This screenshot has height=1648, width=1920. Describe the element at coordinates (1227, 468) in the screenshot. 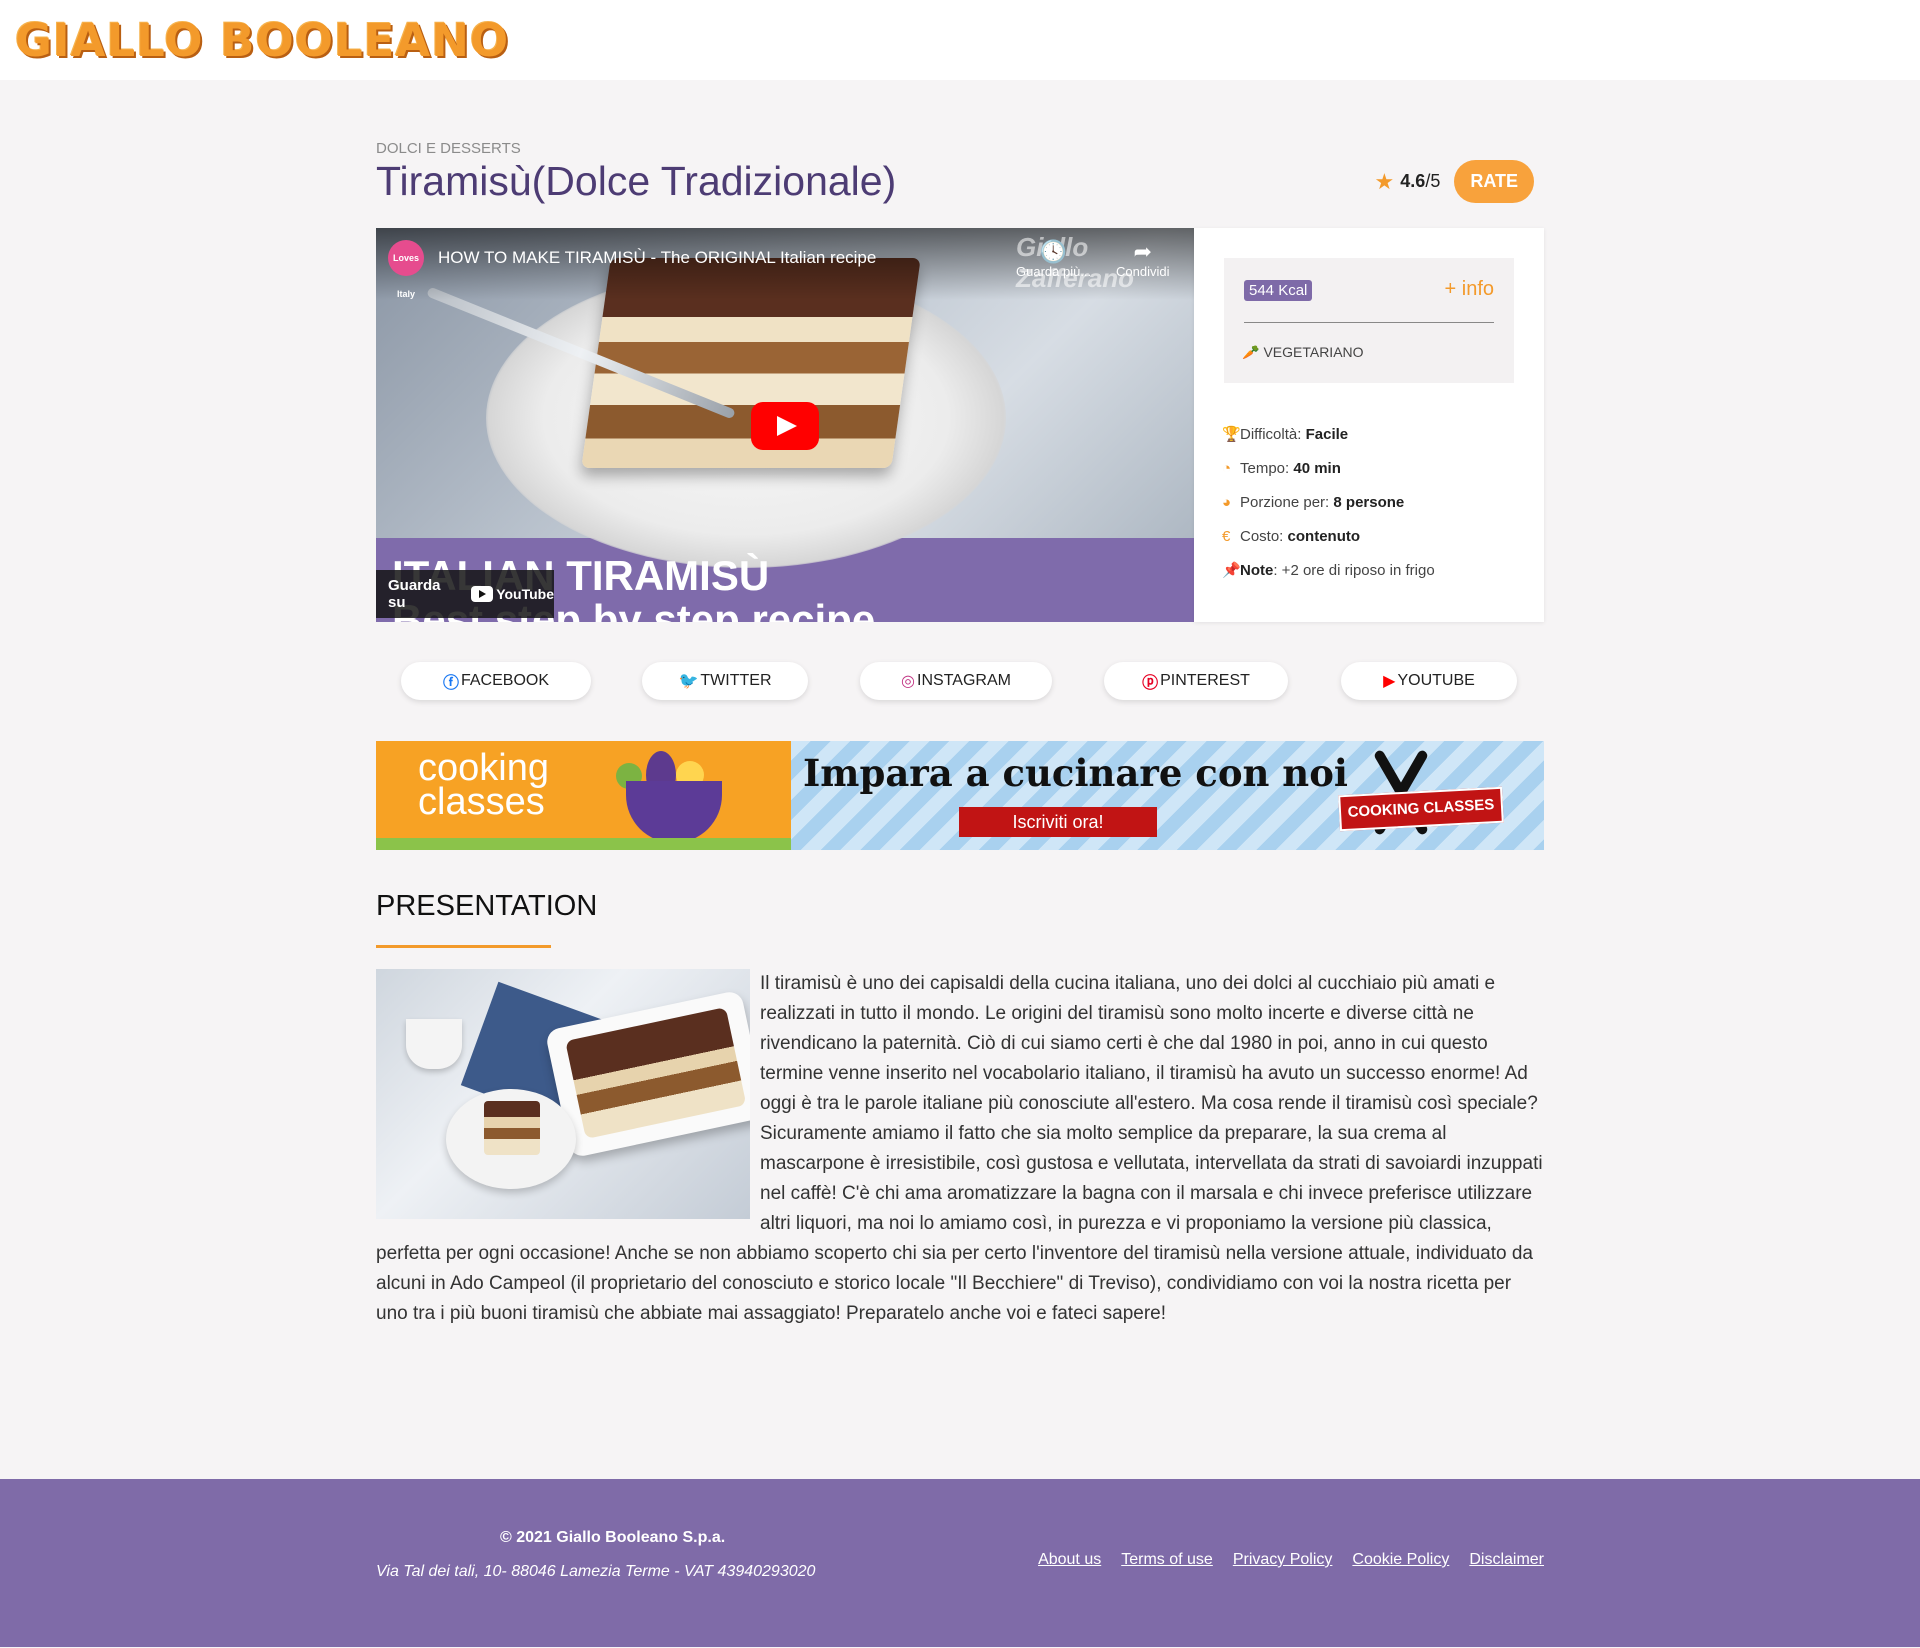

I see `clock-icon: ◔` at that location.